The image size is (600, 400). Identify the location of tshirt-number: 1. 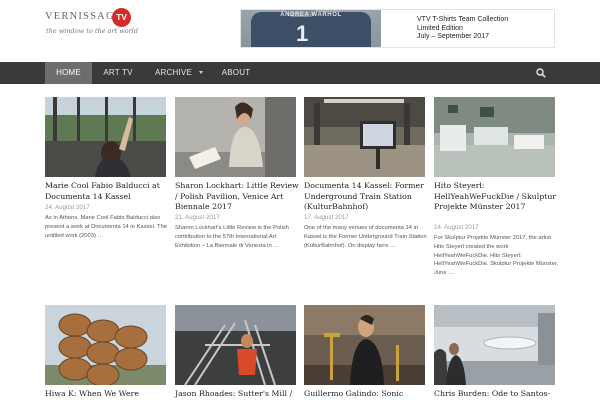
(302, 33).